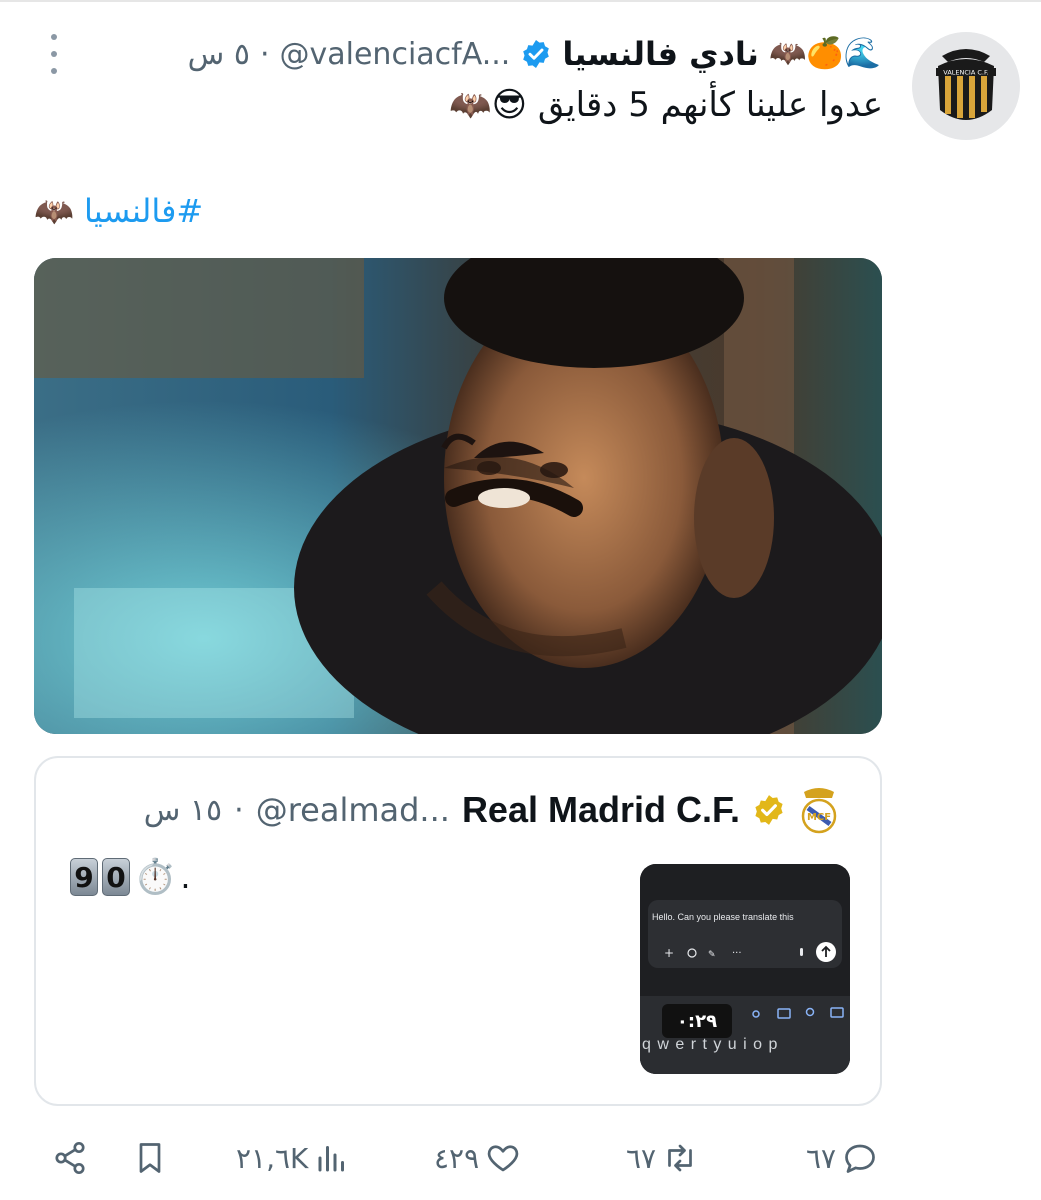  What do you see at coordinates (457, 1158) in the screenshot?
I see `likes-count: ٤٢٩` at bounding box center [457, 1158].